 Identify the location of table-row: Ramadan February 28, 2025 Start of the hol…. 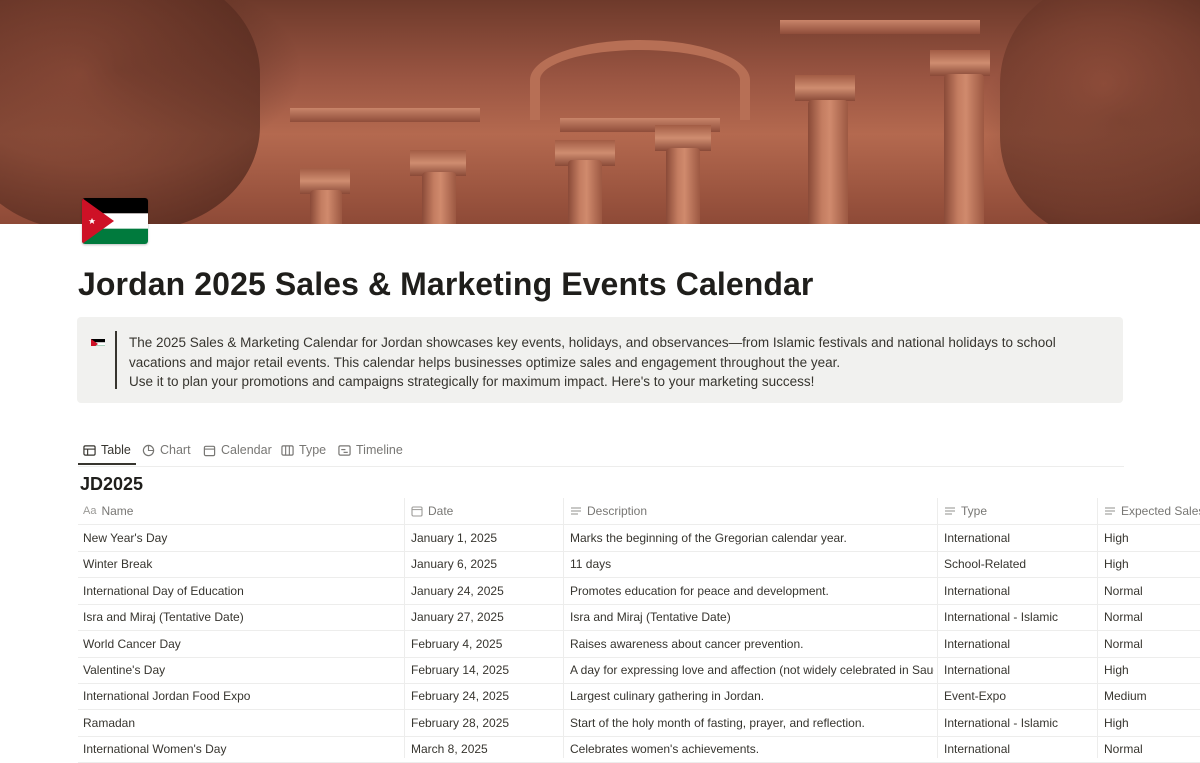
(639, 723).